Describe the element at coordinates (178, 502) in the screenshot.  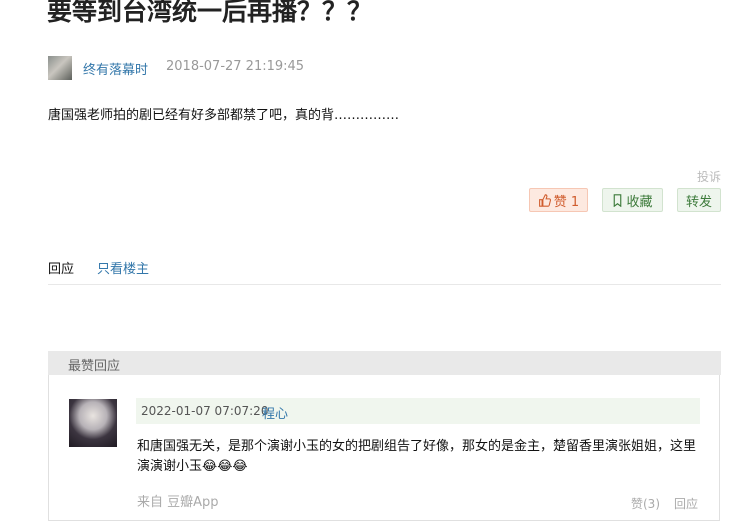
I see `comment-source: 来自 豆瓣App` at that location.